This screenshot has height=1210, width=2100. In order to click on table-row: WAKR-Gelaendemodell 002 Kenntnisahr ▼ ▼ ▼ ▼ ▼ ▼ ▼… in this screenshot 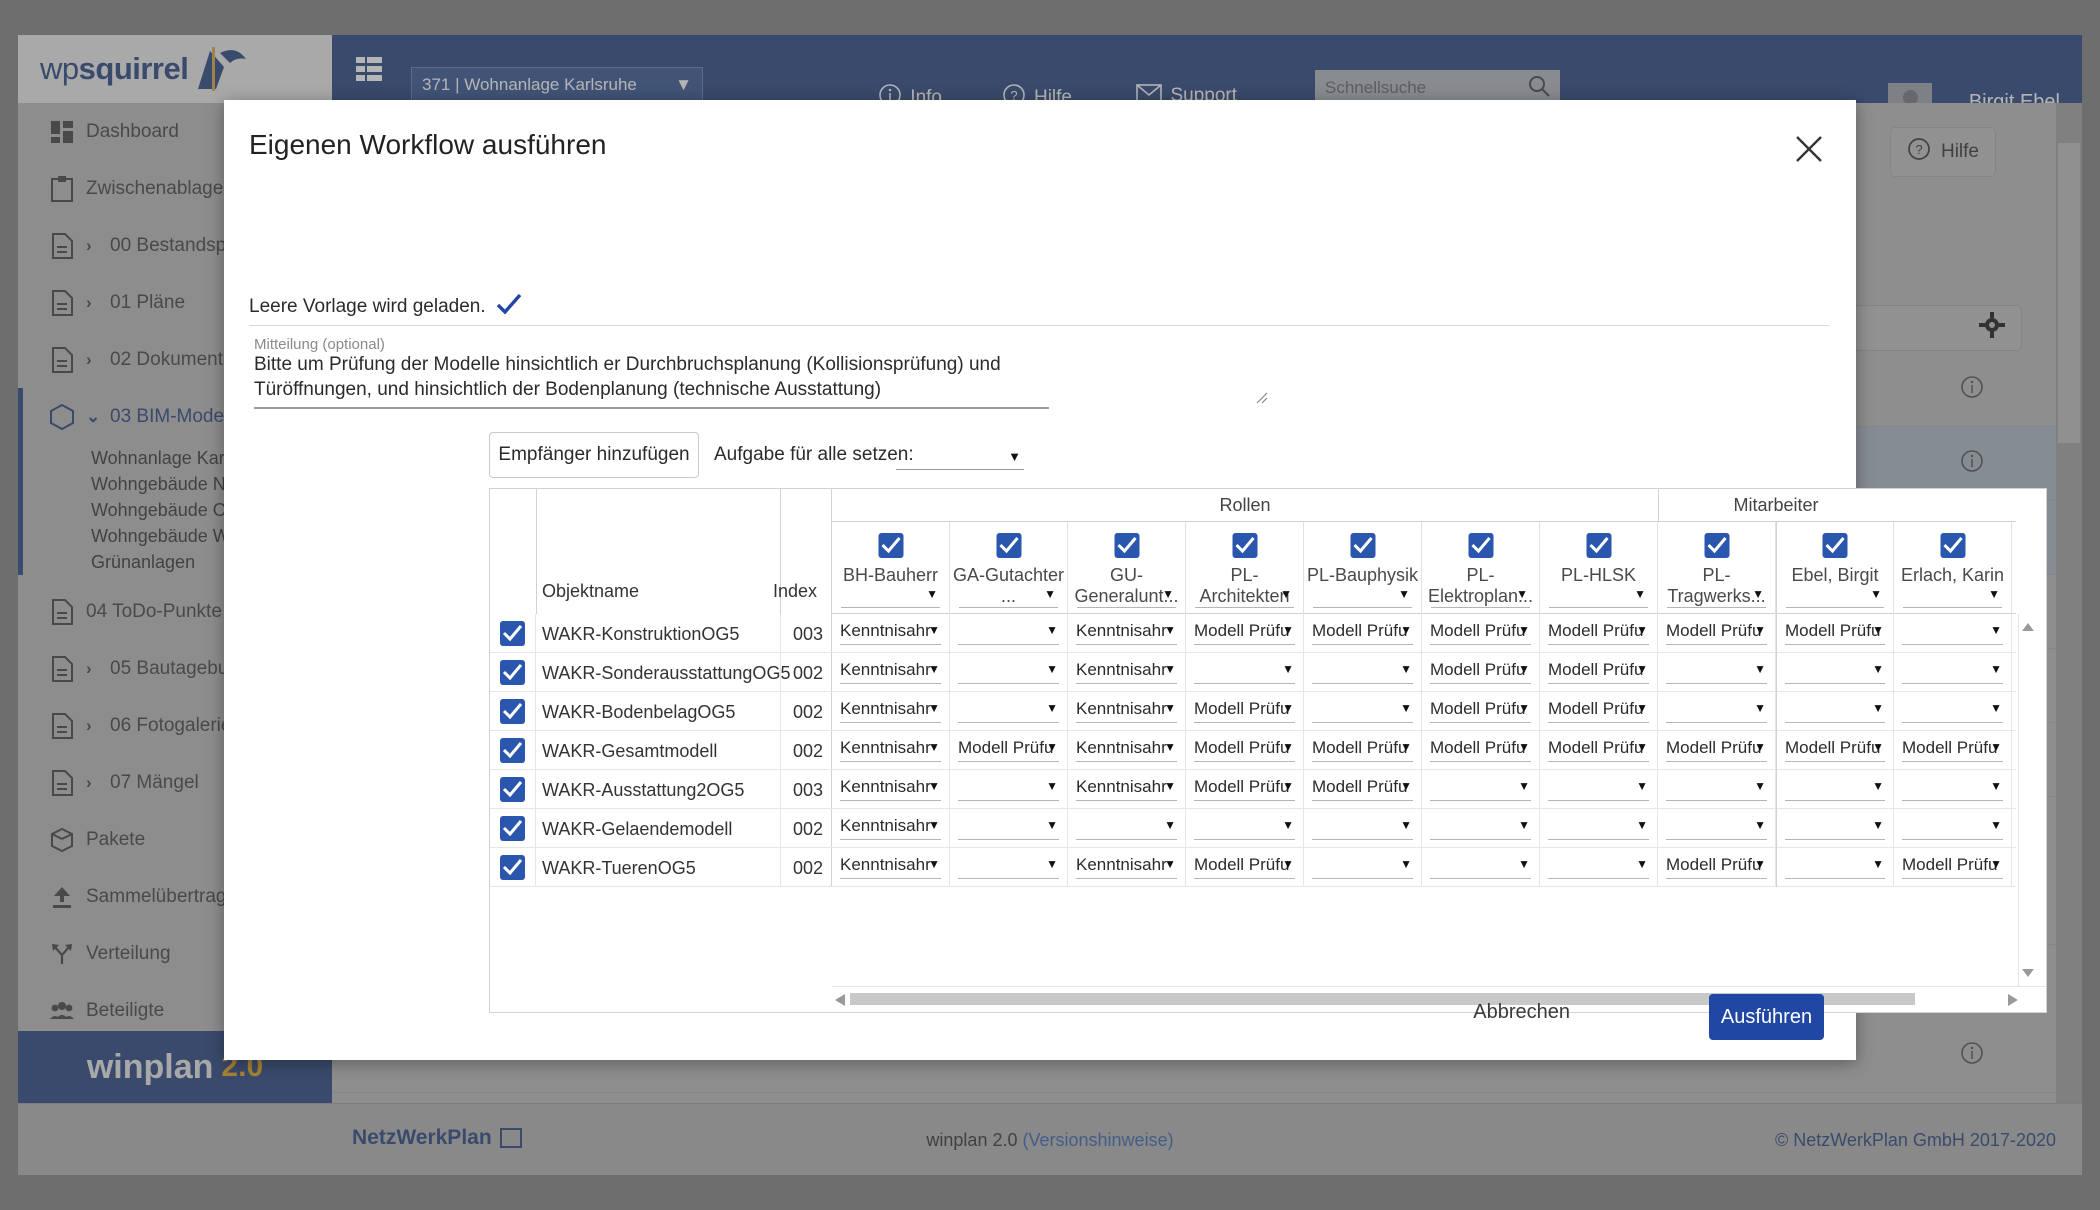, I will do `click(1253, 828)`.